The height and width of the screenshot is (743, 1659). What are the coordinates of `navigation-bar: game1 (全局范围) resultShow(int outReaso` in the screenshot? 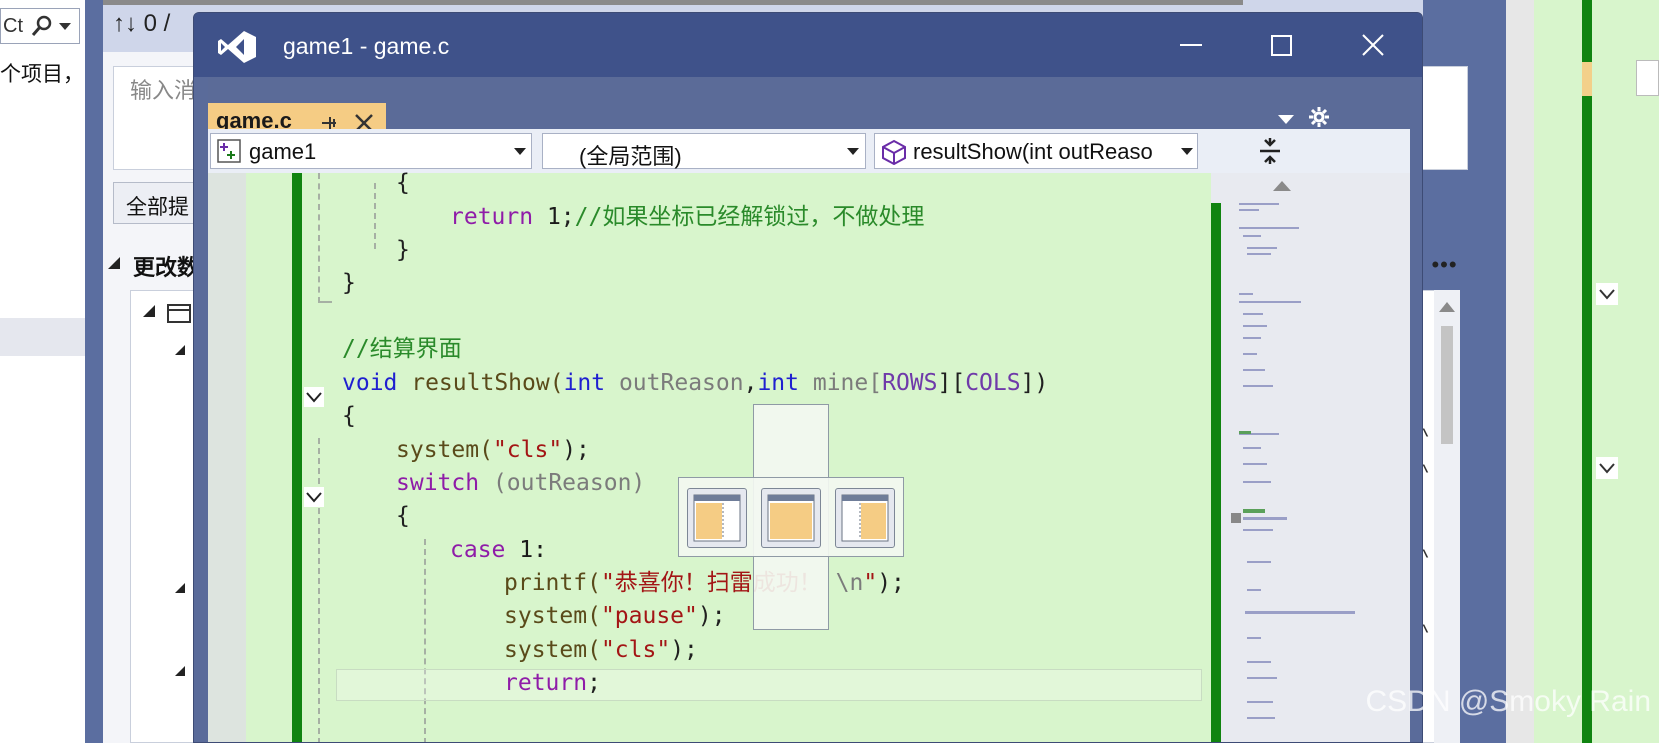 It's located at (809, 151).